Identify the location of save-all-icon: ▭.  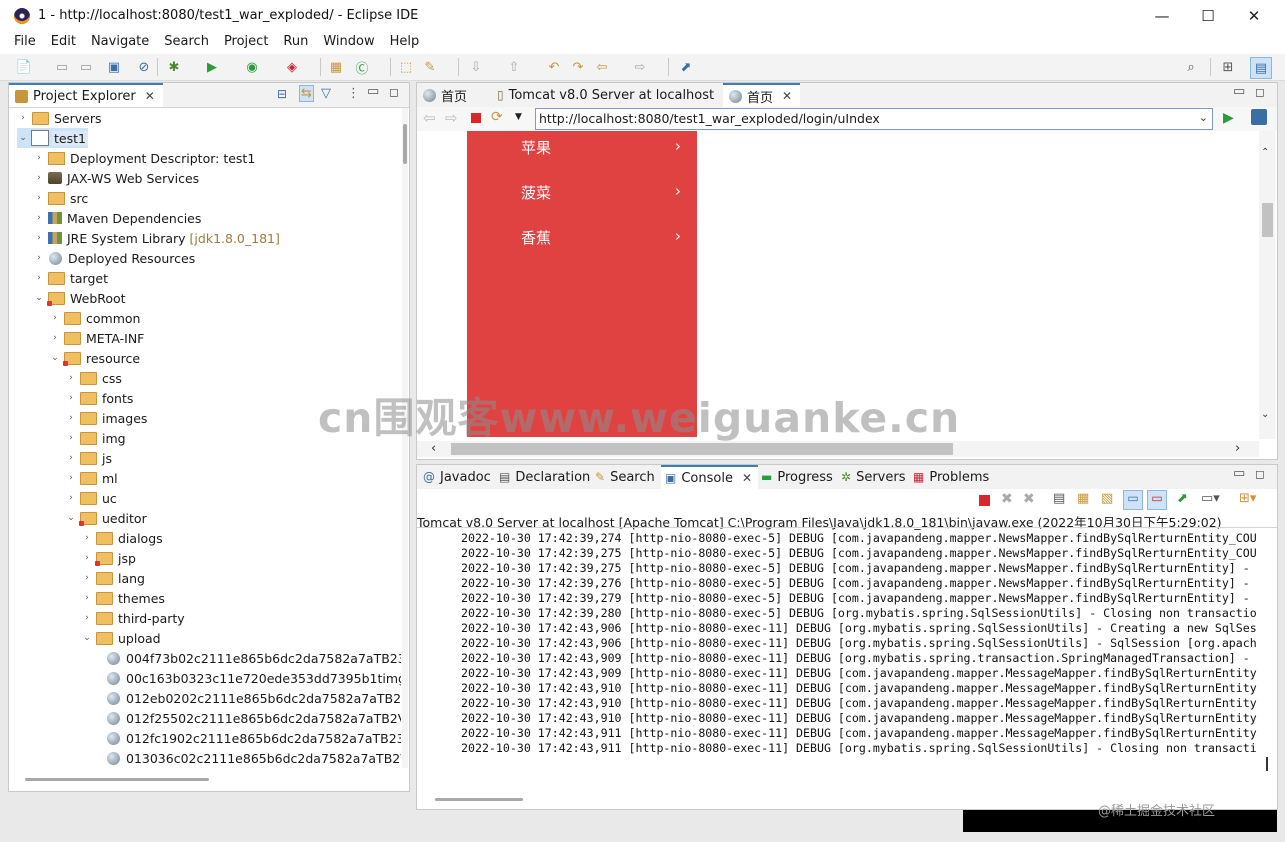
(86, 67).